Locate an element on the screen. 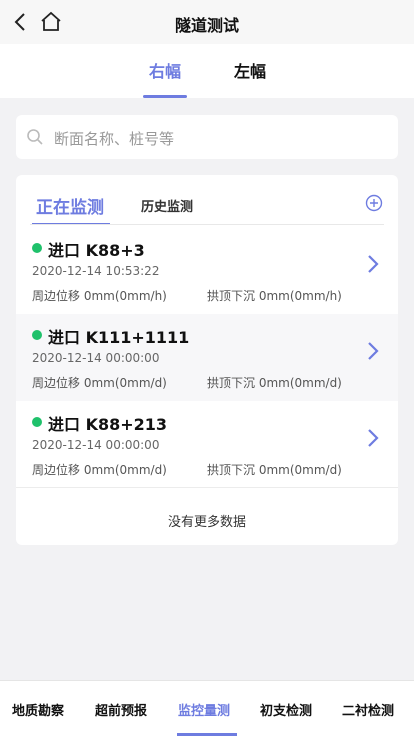  tab-left-side: 左幅 is located at coordinates (250, 78).